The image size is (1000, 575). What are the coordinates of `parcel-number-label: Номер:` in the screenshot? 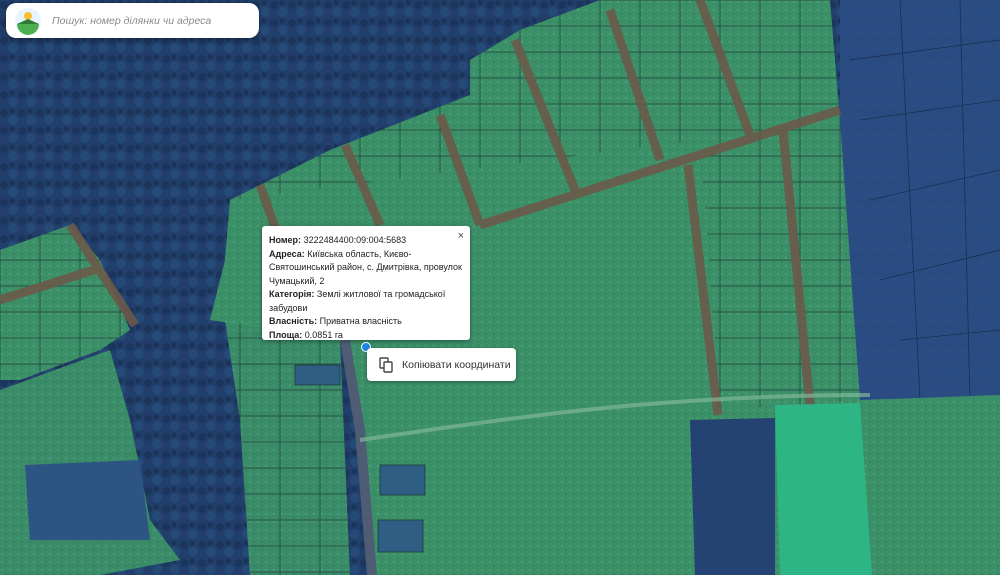 It's located at (285, 240).